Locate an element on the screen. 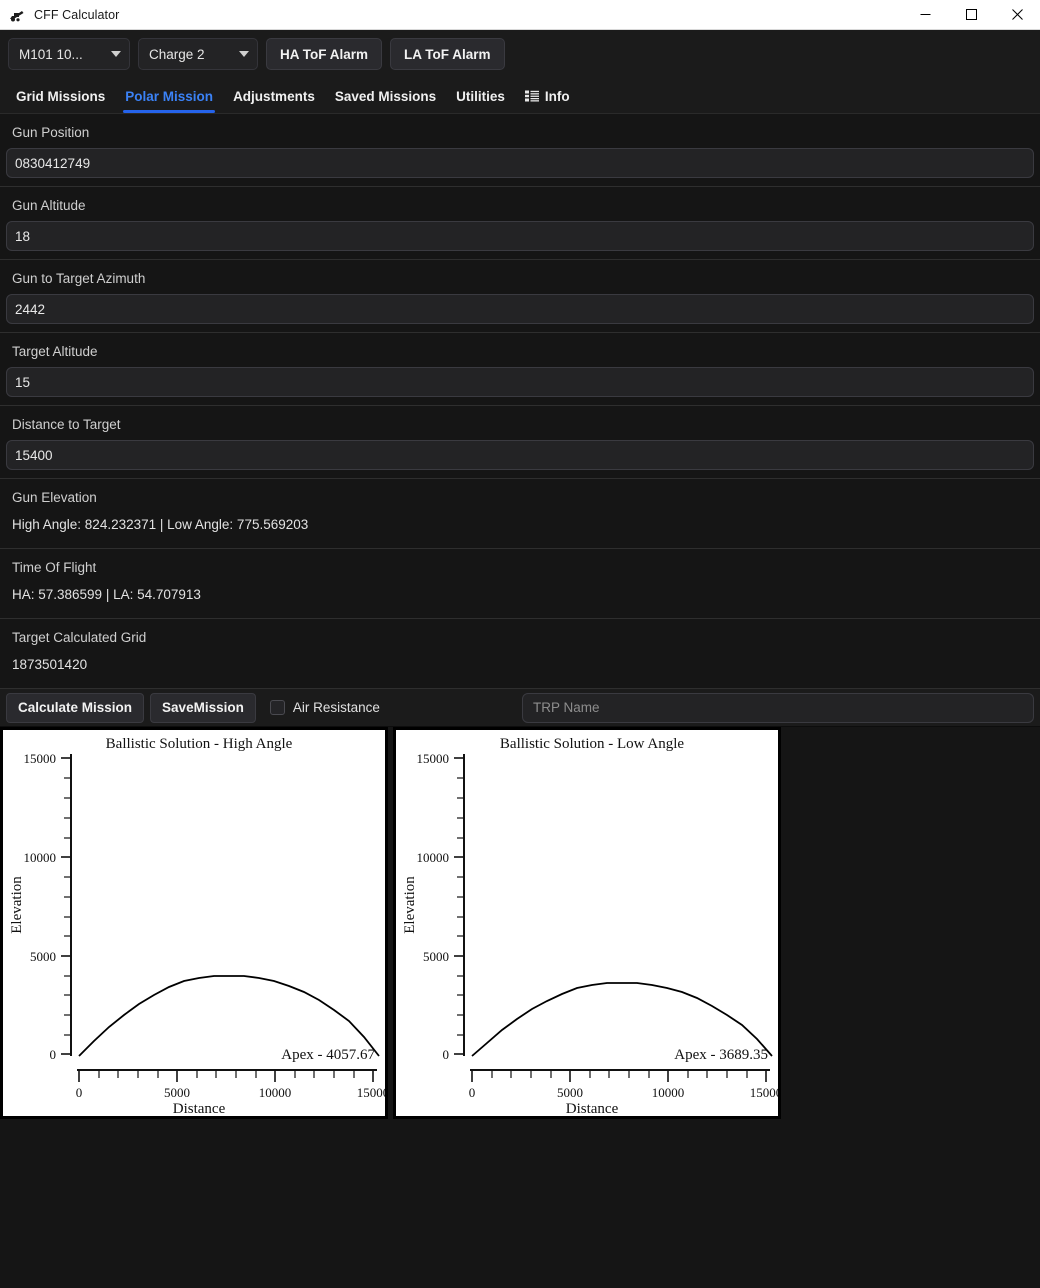 This screenshot has width=1040, height=1288. field-label: Target Altitude is located at coordinates (55, 351).